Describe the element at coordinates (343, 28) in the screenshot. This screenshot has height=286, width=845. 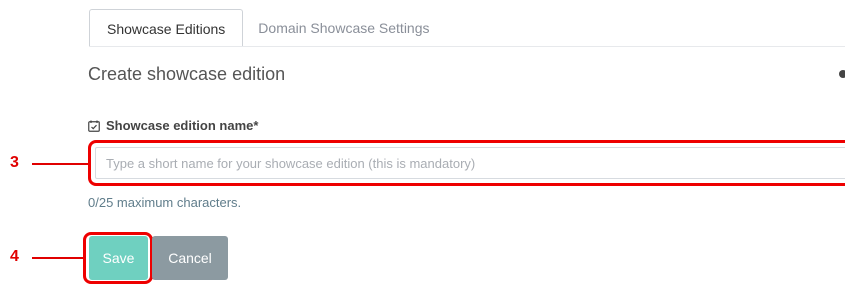
I see `tab-domain-showcase-settings: Domain Showcase Settings` at that location.